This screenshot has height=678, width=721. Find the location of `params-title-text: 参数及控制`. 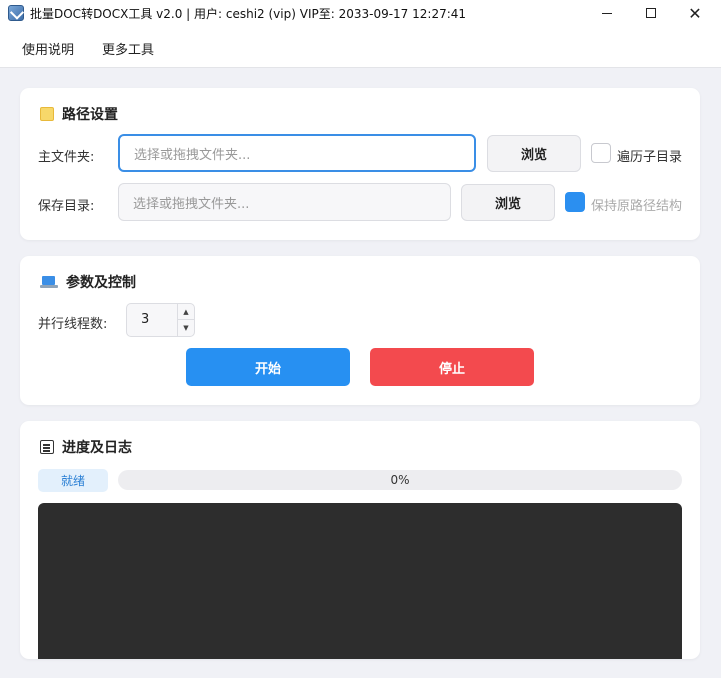

params-title-text: 参数及控制 is located at coordinates (101, 283).